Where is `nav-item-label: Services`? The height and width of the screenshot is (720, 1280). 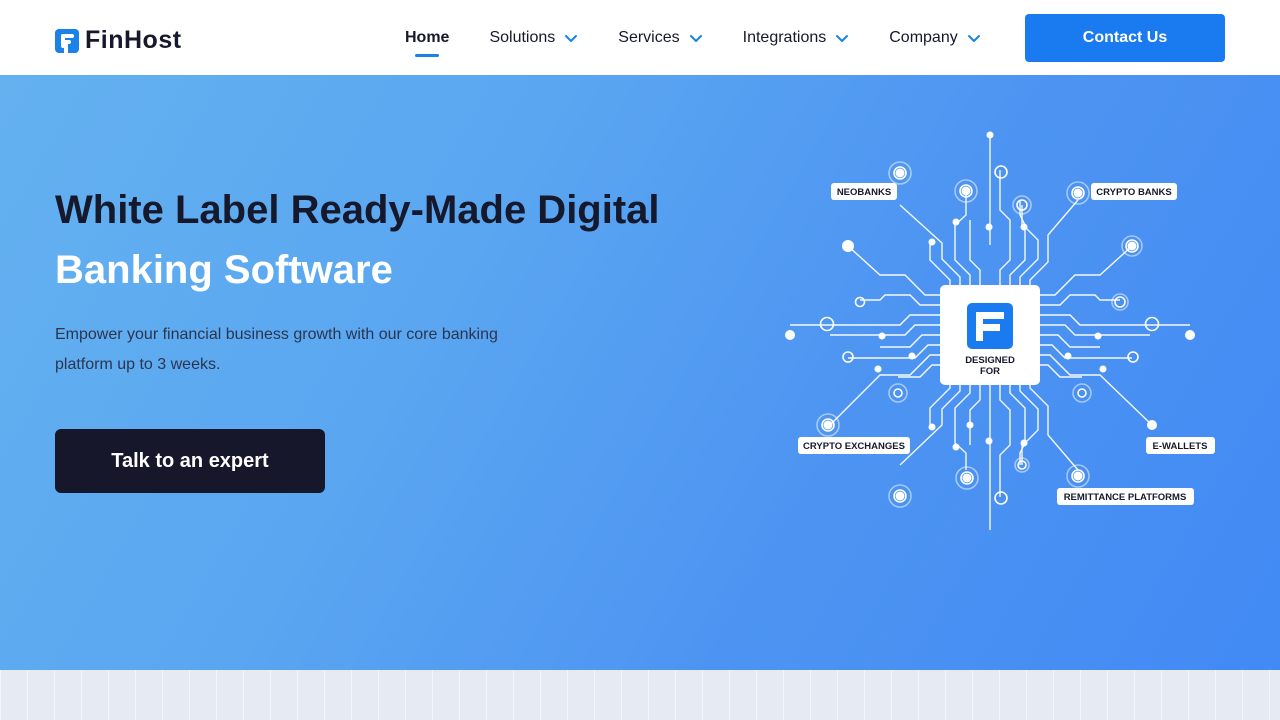
nav-item-label: Services is located at coordinates (649, 37).